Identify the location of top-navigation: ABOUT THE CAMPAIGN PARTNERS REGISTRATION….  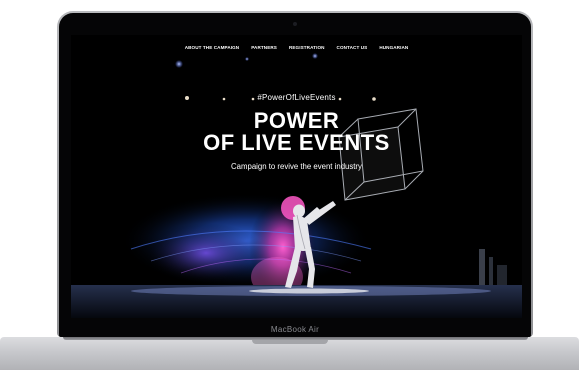
(296, 47).